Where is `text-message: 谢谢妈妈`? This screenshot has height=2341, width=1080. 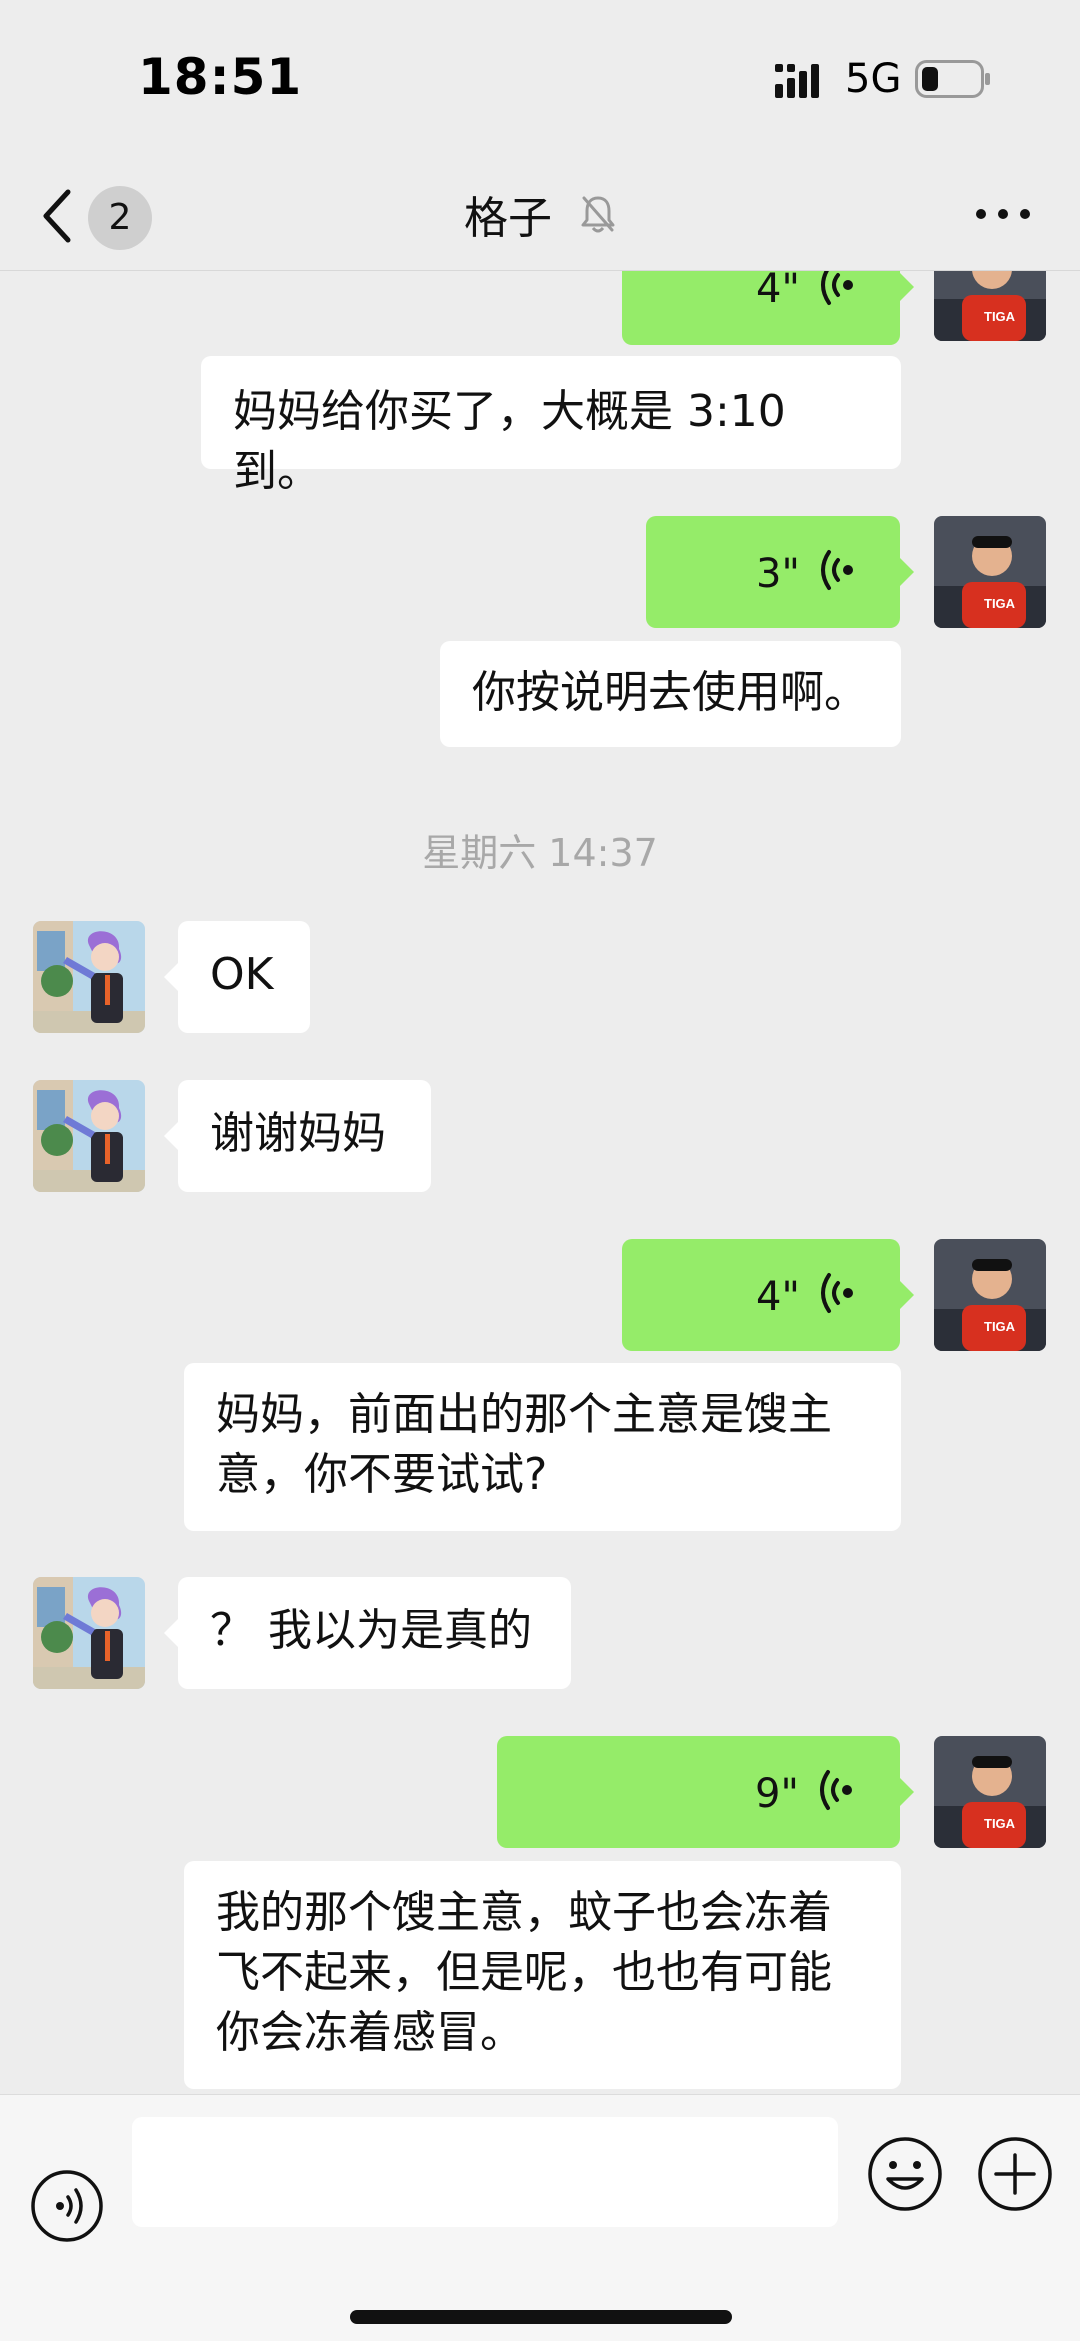 text-message: 谢谢妈妈 is located at coordinates (297, 1136).